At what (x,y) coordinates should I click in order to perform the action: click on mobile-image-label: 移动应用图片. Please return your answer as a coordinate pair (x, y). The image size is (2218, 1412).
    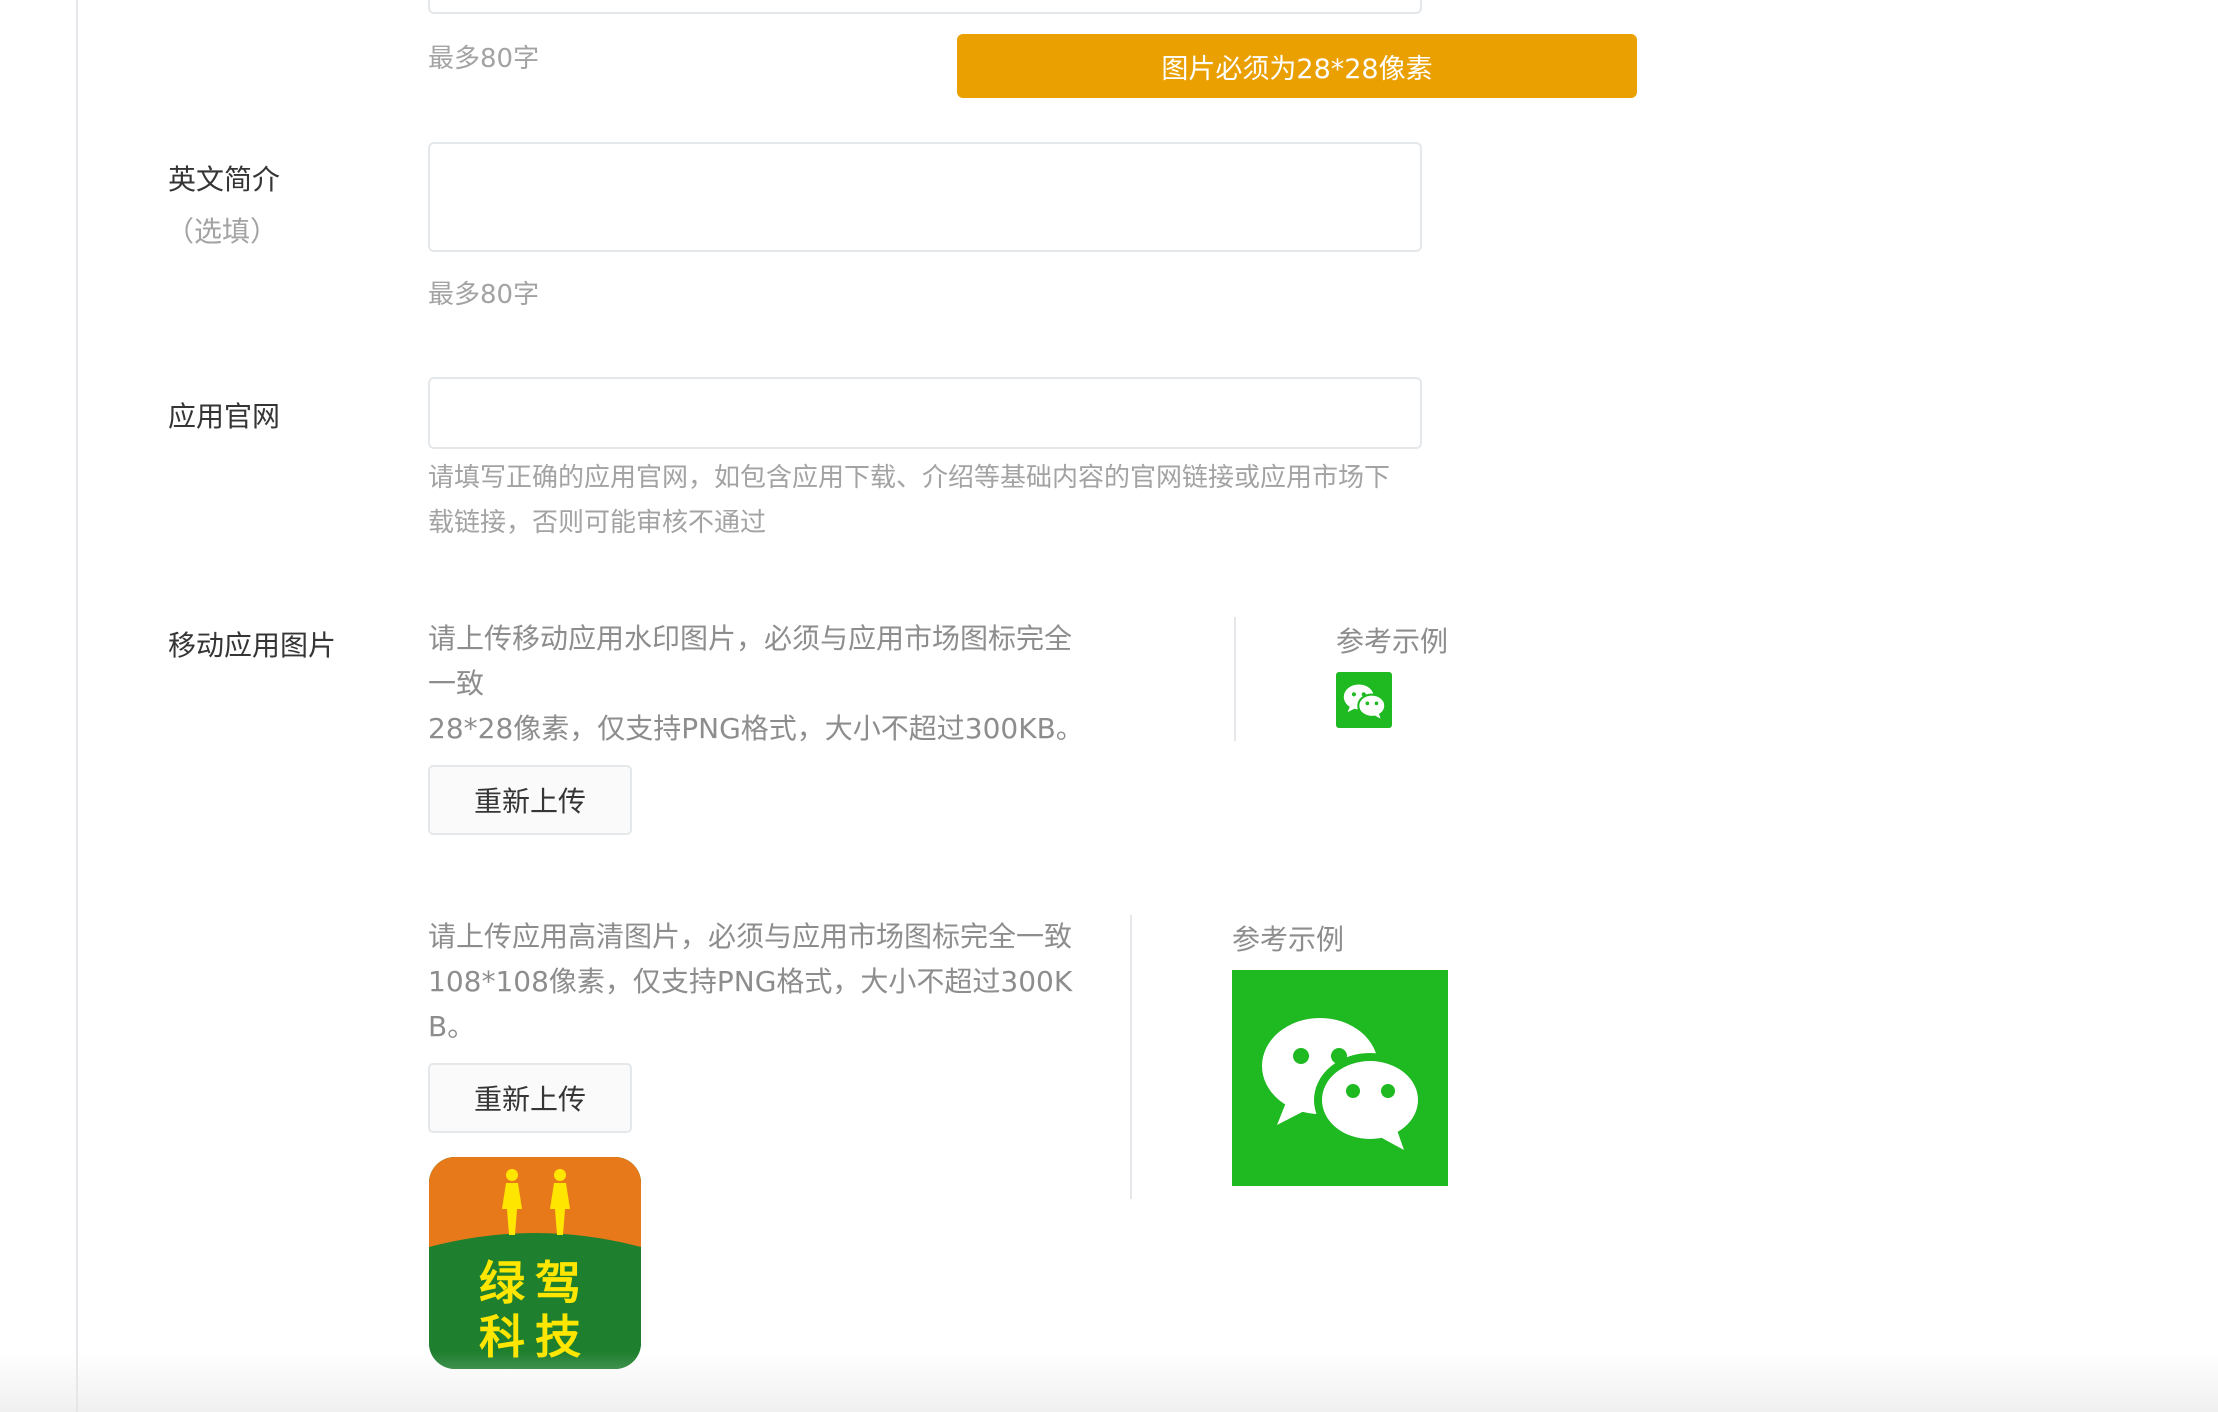
    Looking at the image, I should click on (252, 645).